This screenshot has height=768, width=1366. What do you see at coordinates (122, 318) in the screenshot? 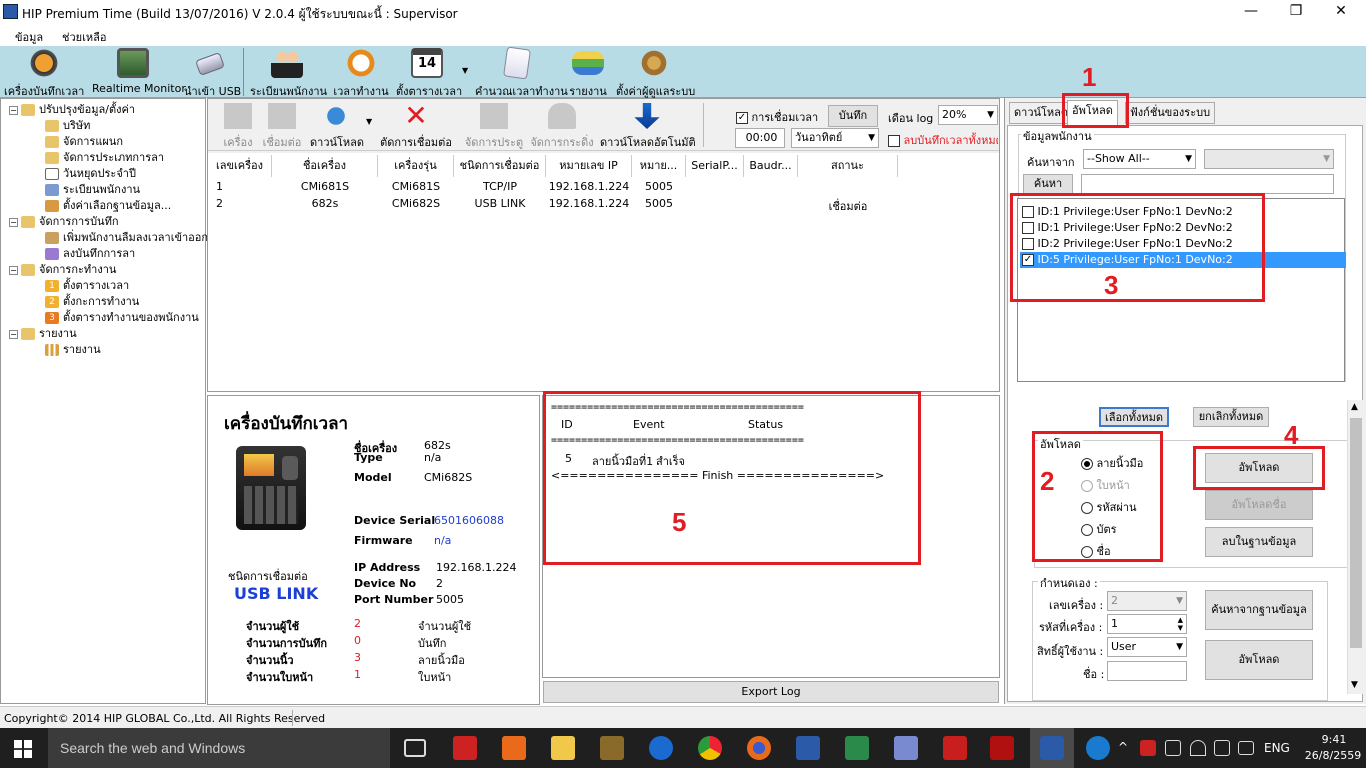
I see `tree-item-employee-schedule: 3 ตั้งตารางทำงานของพนักงาน` at bounding box center [122, 318].